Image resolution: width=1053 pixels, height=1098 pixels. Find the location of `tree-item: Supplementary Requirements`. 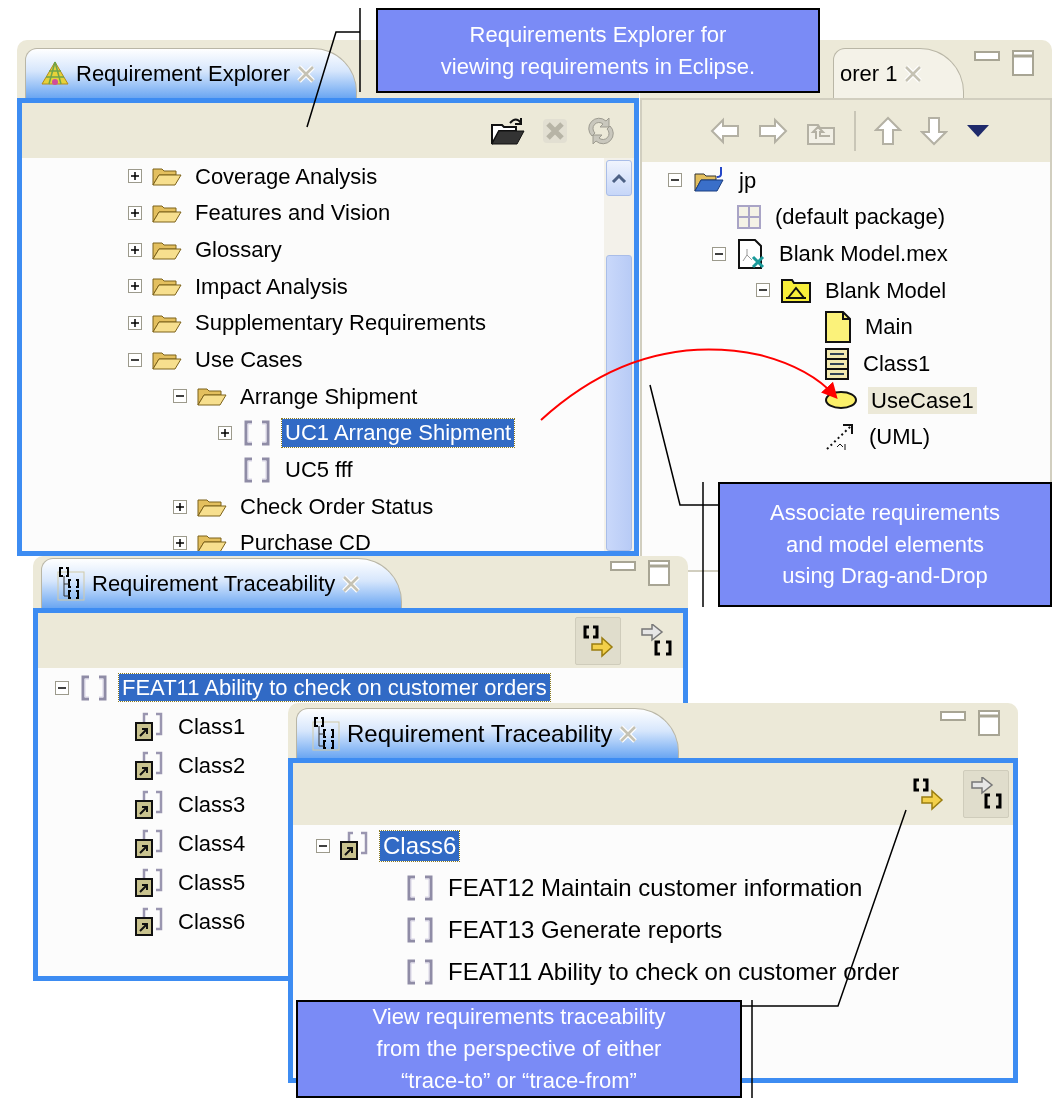

tree-item: Supplementary Requirements is located at coordinates (341, 323).